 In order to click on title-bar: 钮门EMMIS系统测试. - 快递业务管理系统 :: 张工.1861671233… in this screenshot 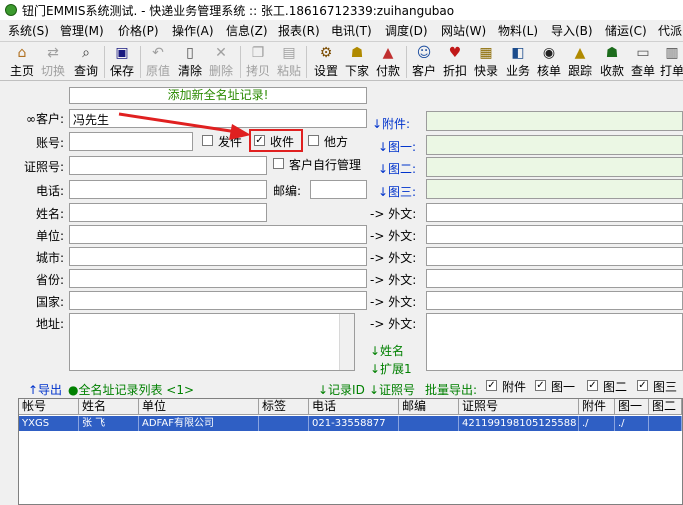, I will do `click(341, 10)`.